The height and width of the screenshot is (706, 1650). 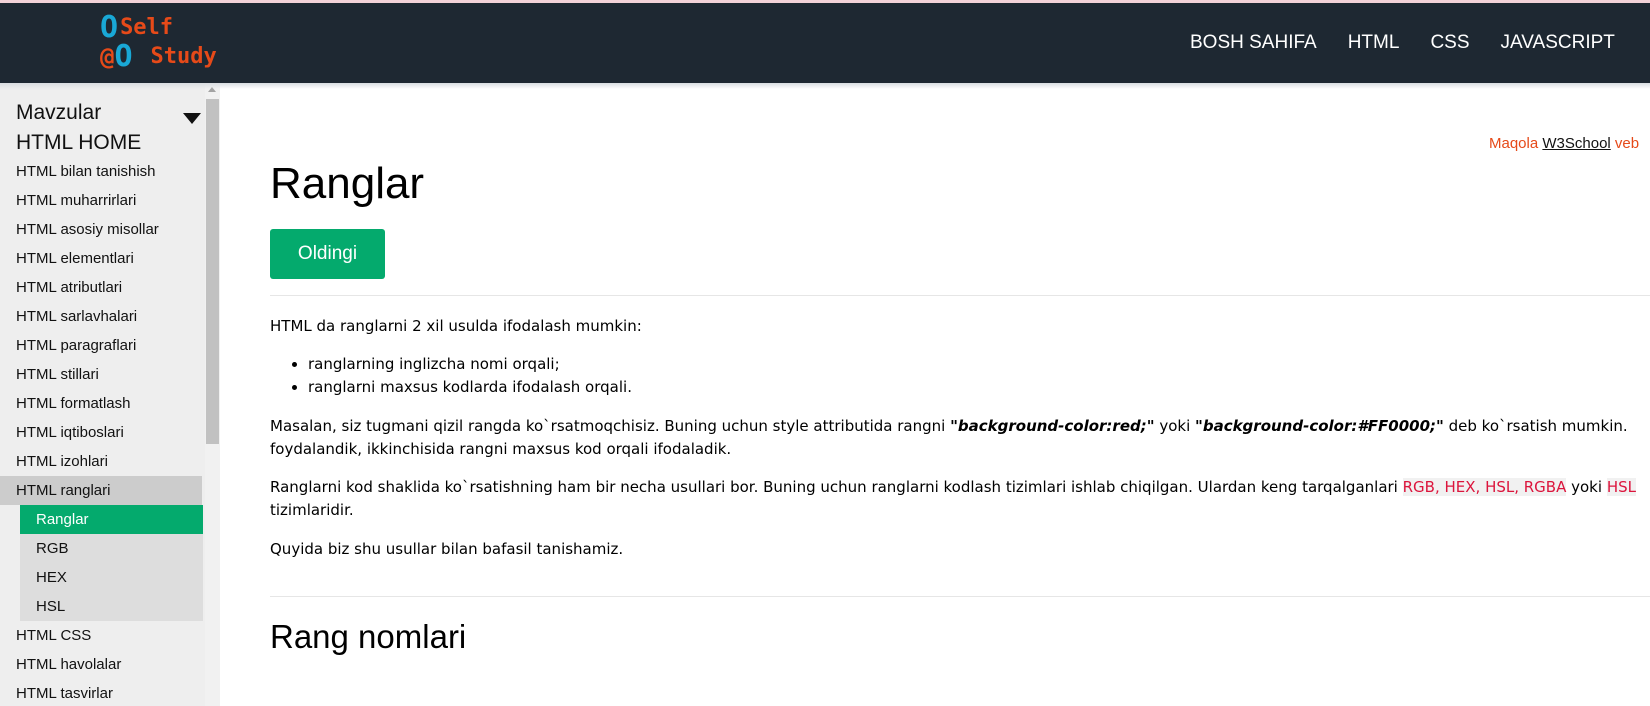 I want to click on sidebar-subitem-rgb: RGB, so click(x=111, y=548).